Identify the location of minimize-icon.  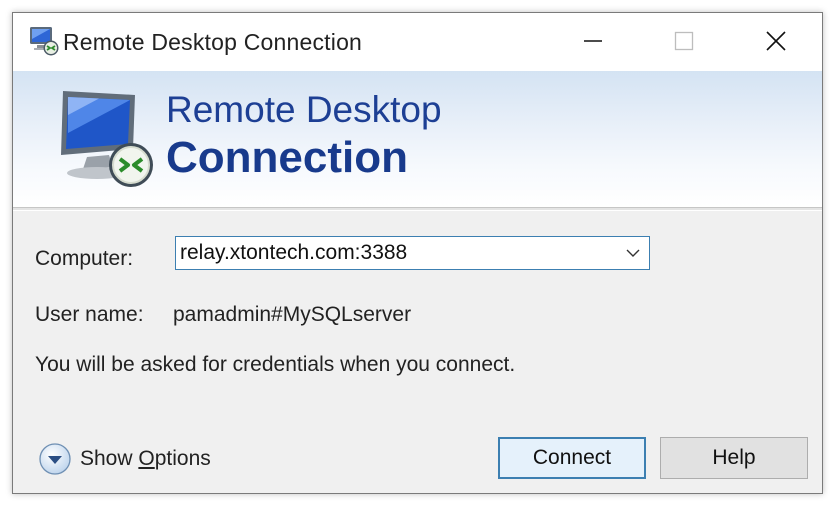
(593, 41).